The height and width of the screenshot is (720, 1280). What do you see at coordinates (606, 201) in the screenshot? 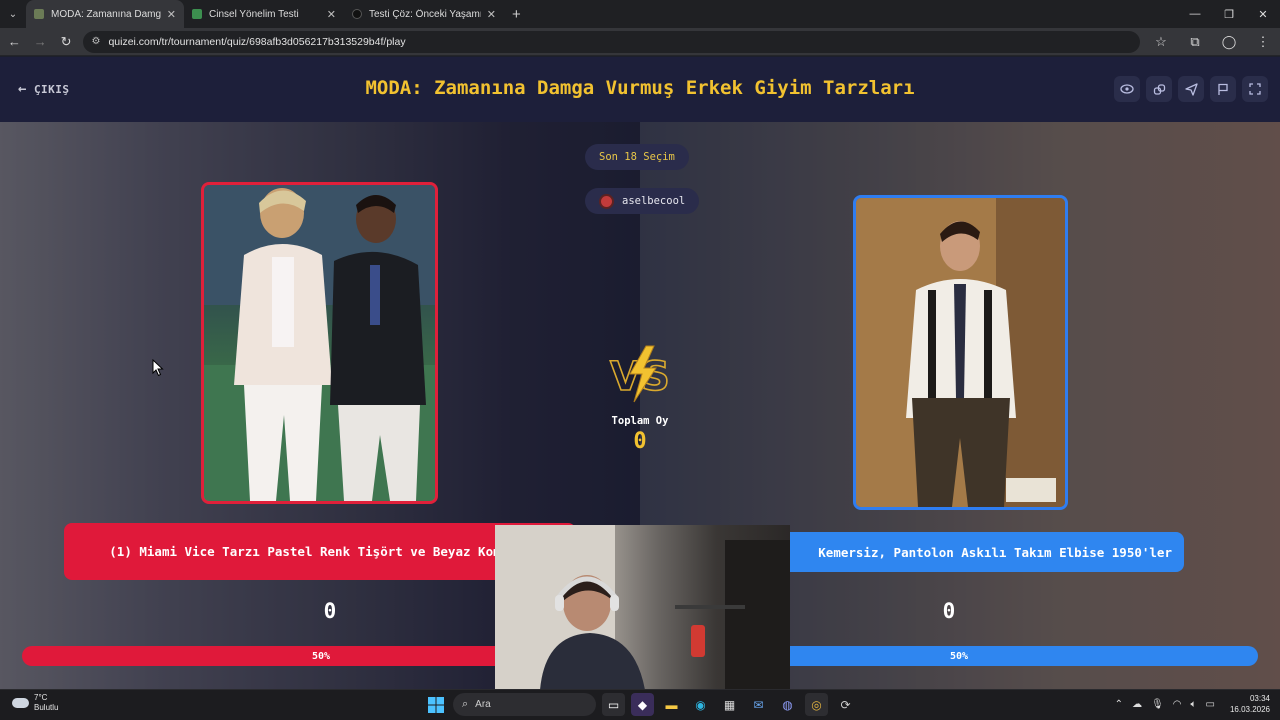
I see `avatar` at bounding box center [606, 201].